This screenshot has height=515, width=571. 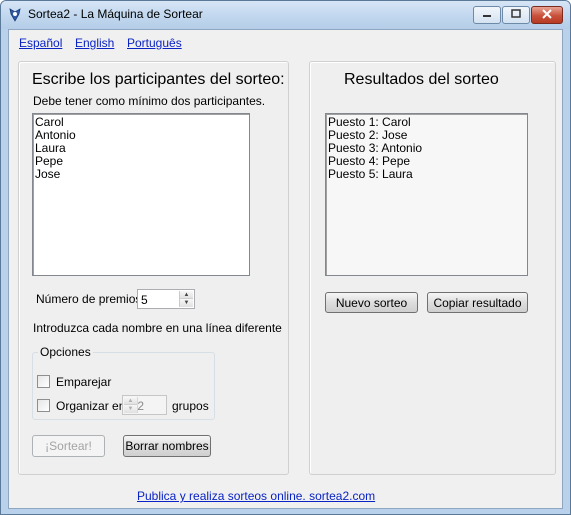 I want to click on new-draw-button: Nuevo sorteo, so click(x=371, y=302).